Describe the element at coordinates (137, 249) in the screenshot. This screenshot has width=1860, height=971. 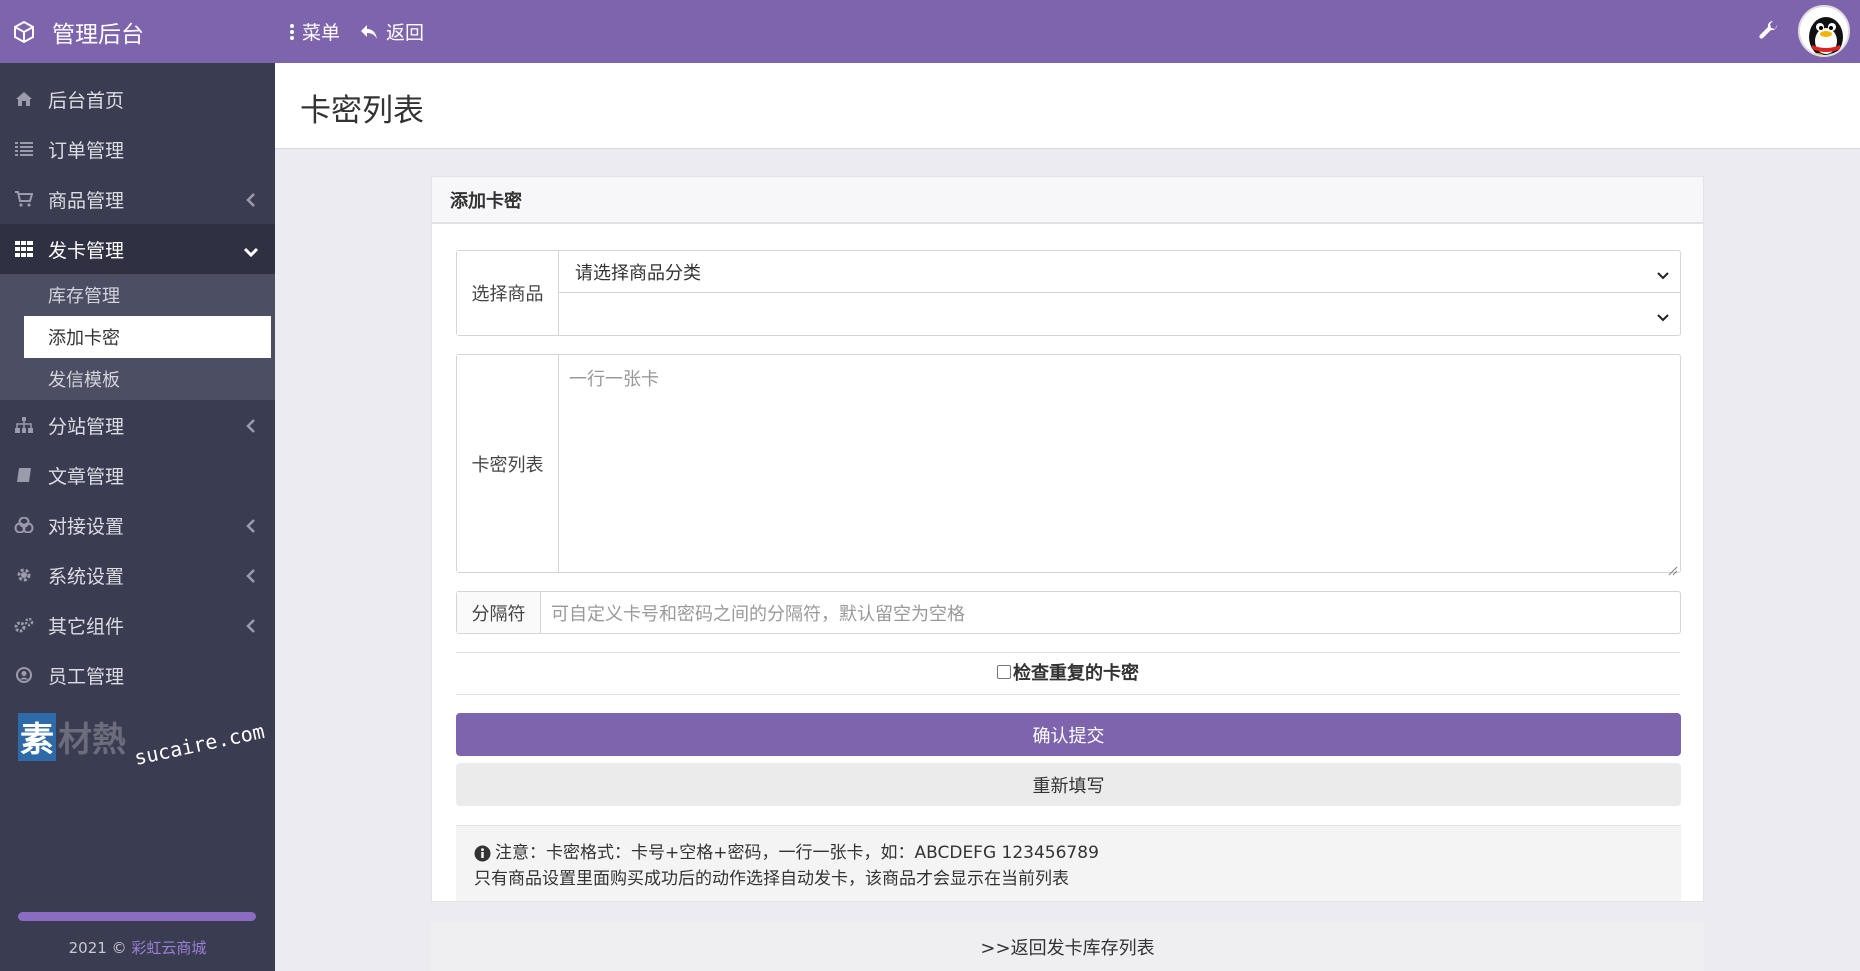
I see `sidebar-item-cards: 发卡管理` at that location.